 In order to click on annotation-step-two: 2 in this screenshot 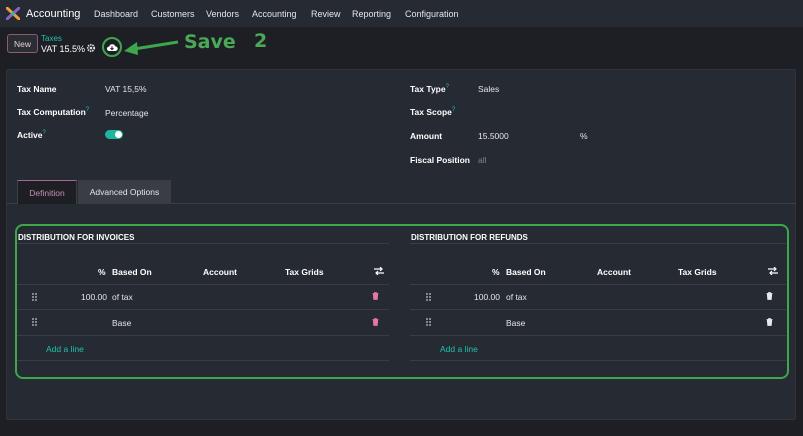, I will do `click(261, 41)`.